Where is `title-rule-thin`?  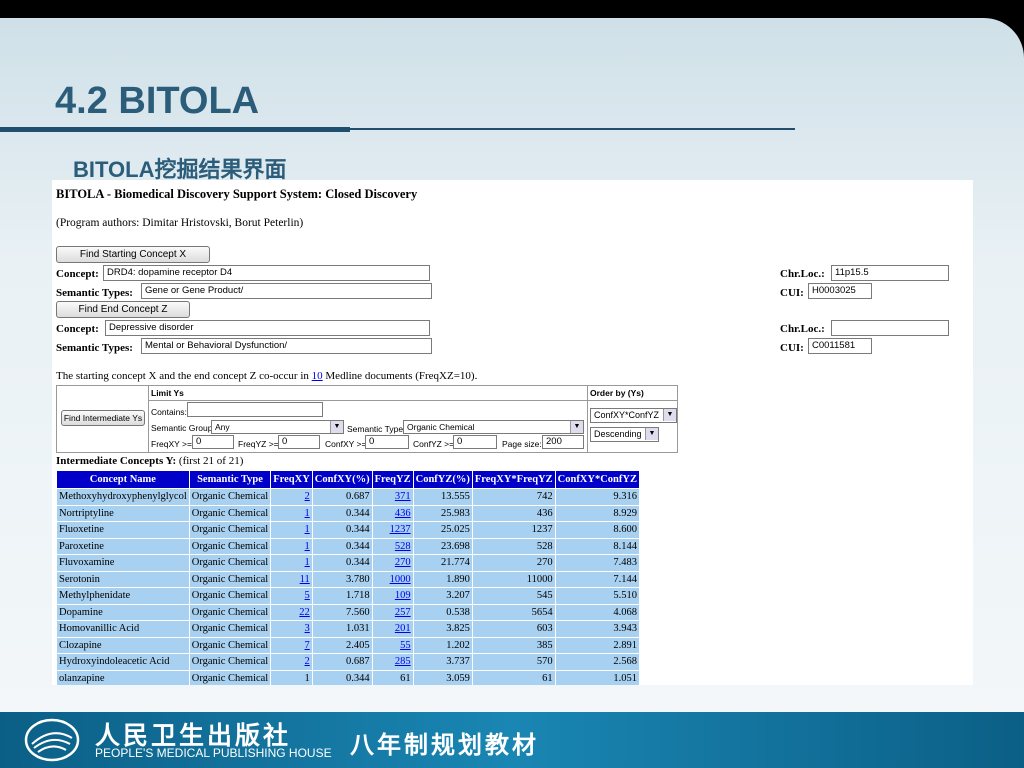 title-rule-thin is located at coordinates (572, 129).